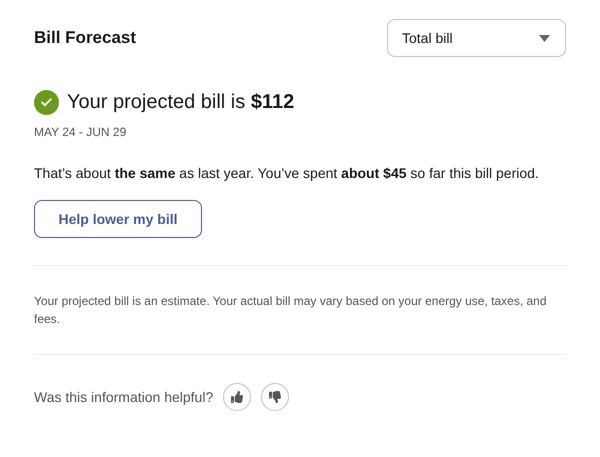 The width and height of the screenshot is (600, 457). What do you see at coordinates (180, 102) in the screenshot?
I see `projection-headline: Your projected bill is $112` at bounding box center [180, 102].